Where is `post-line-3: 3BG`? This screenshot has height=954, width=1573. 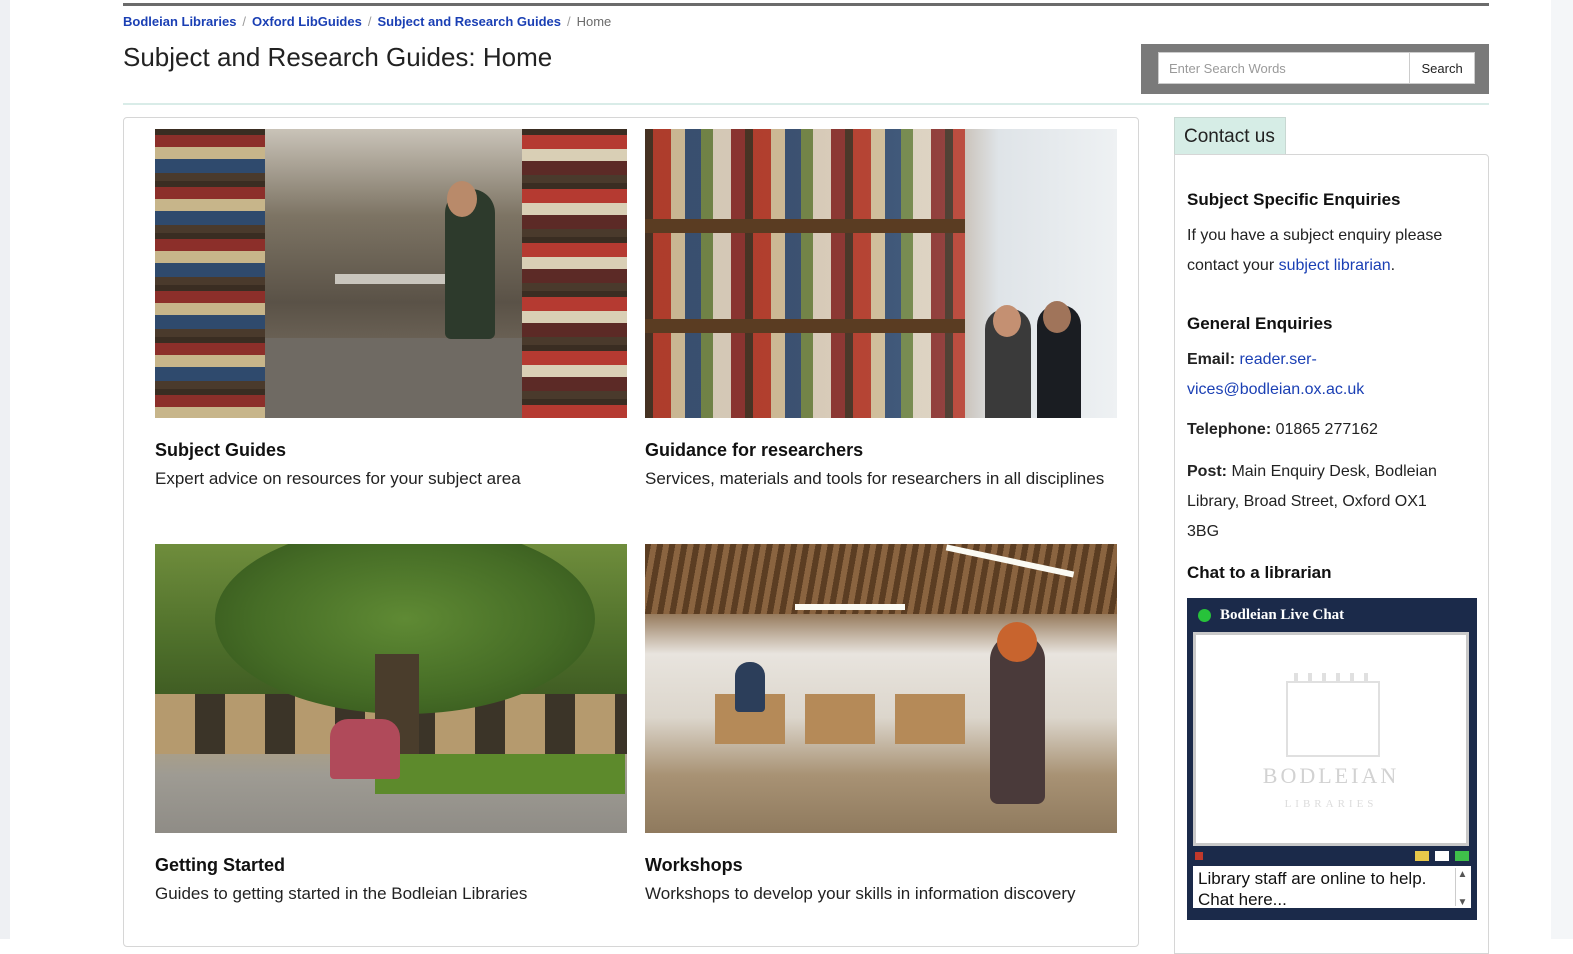
post-line-3: 3BG is located at coordinates (1203, 531).